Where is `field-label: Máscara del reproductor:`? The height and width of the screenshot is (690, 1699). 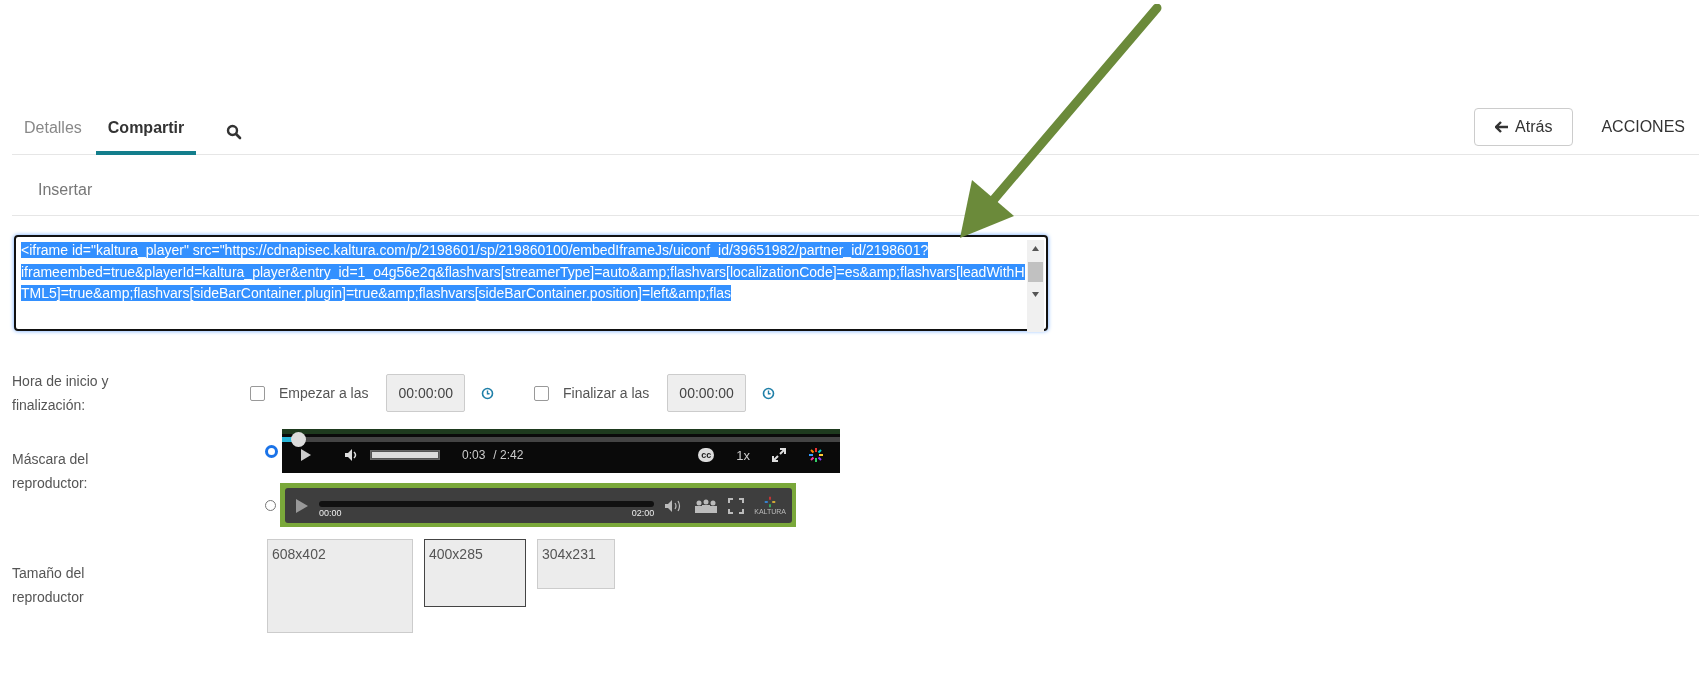
field-label: Máscara del reproductor: is located at coordinates (50, 471).